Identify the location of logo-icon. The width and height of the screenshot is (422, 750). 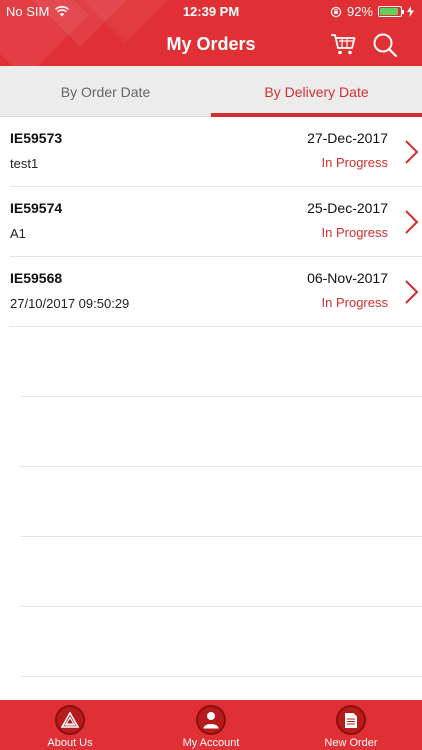
(70, 720).